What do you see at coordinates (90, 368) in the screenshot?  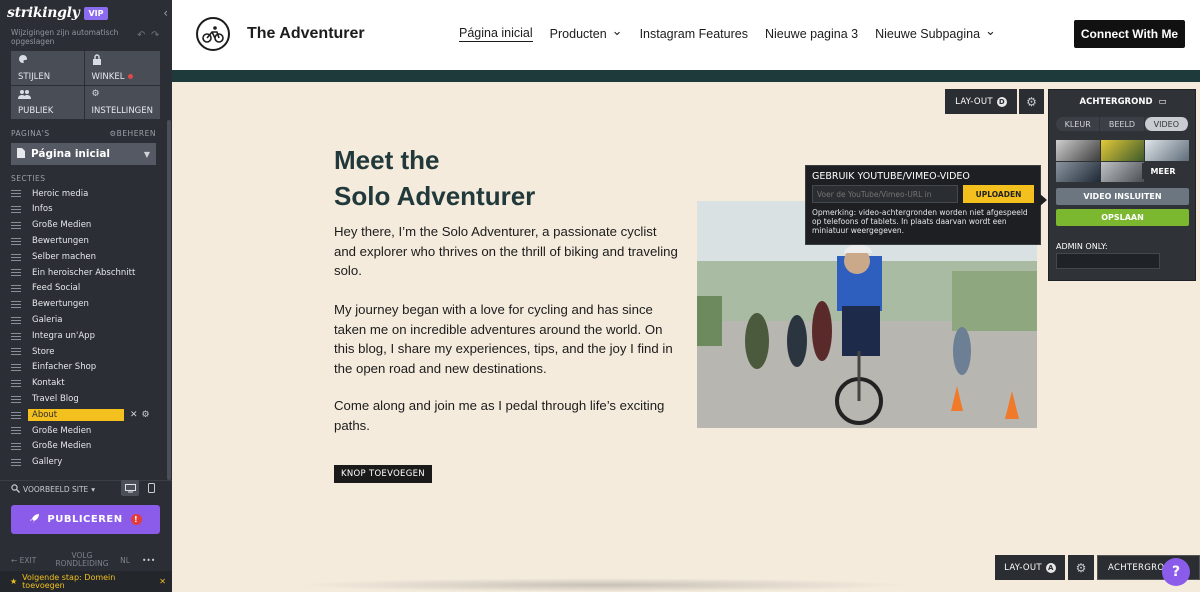 I see `section-item: Einfacher Shop` at bounding box center [90, 368].